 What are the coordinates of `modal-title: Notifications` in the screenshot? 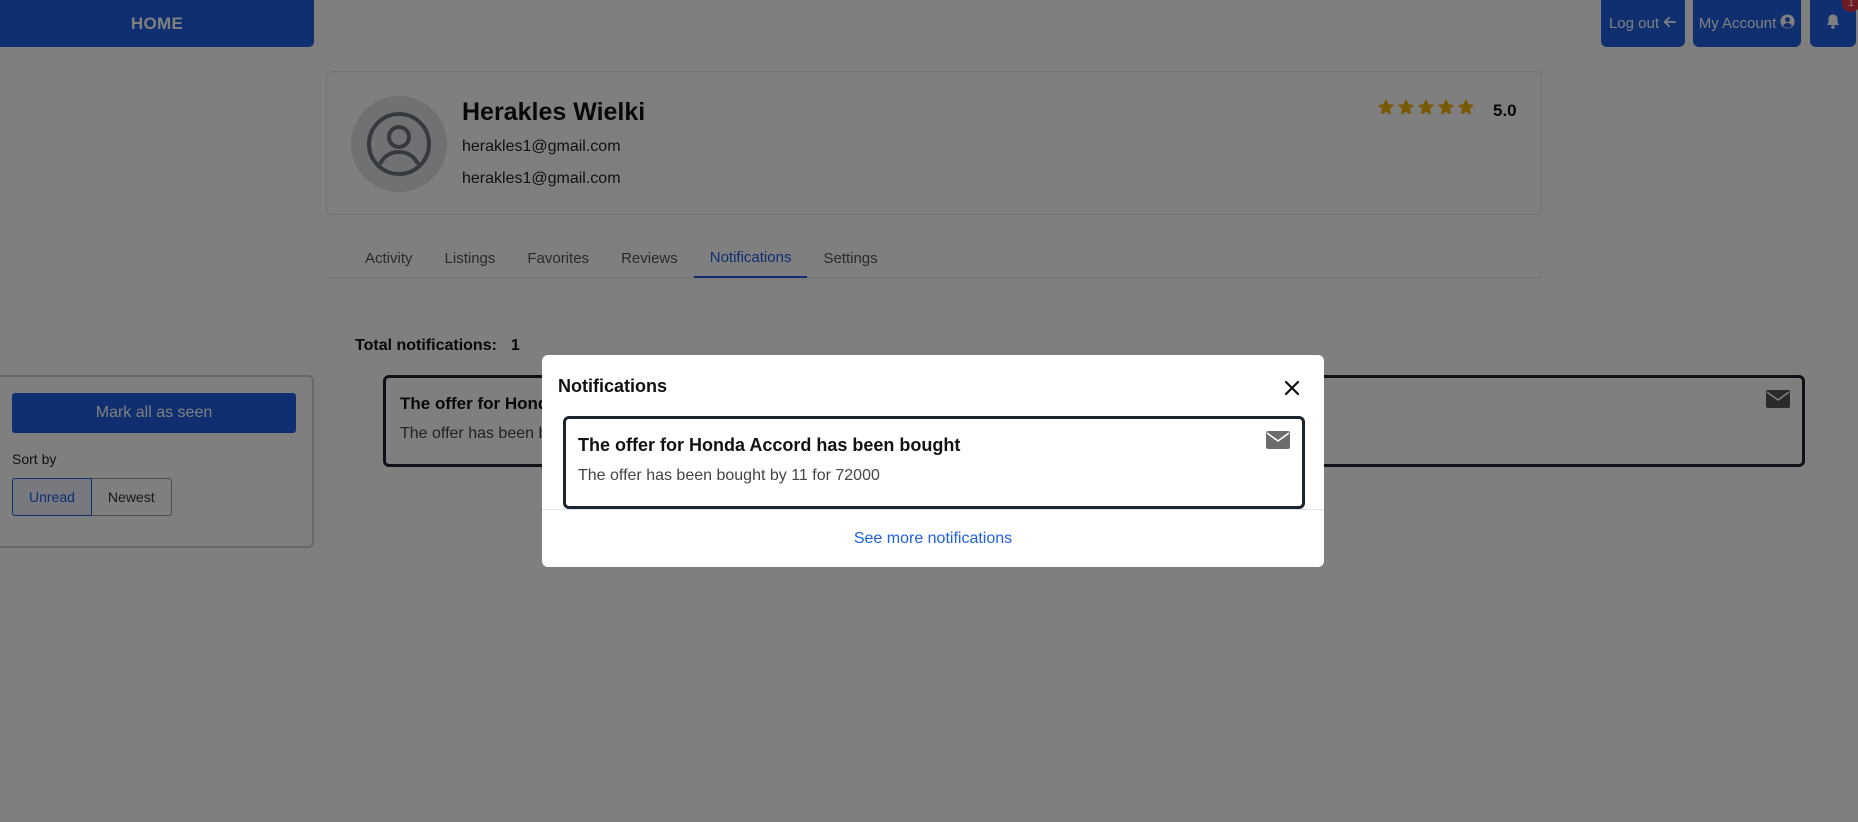 It's located at (613, 386).